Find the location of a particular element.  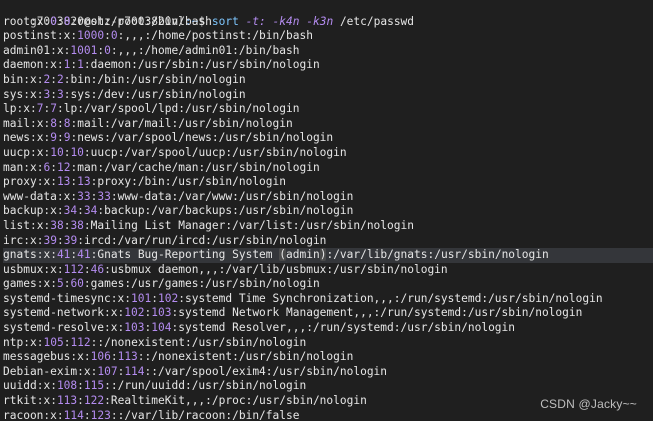

uid-field: 38 is located at coordinates (57, 225).